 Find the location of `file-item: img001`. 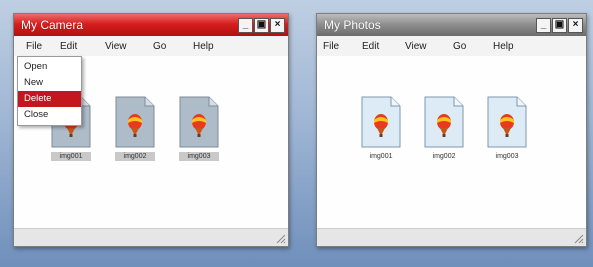

file-item: img001 is located at coordinates (381, 128).